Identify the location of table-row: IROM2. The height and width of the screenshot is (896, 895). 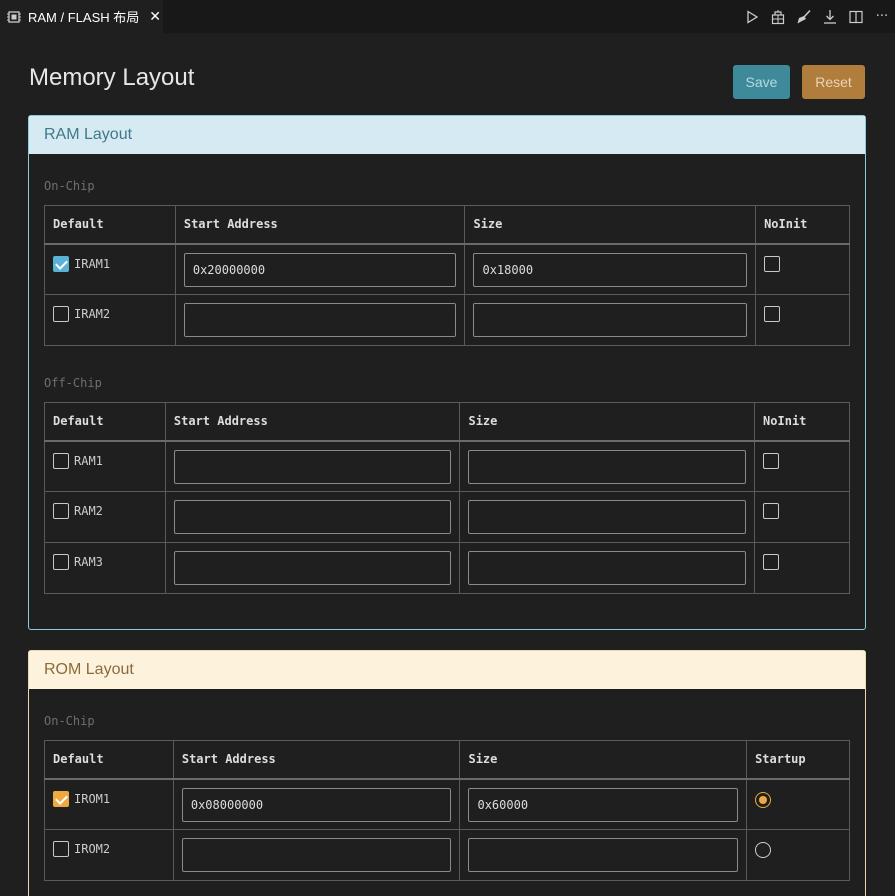
(447, 855).